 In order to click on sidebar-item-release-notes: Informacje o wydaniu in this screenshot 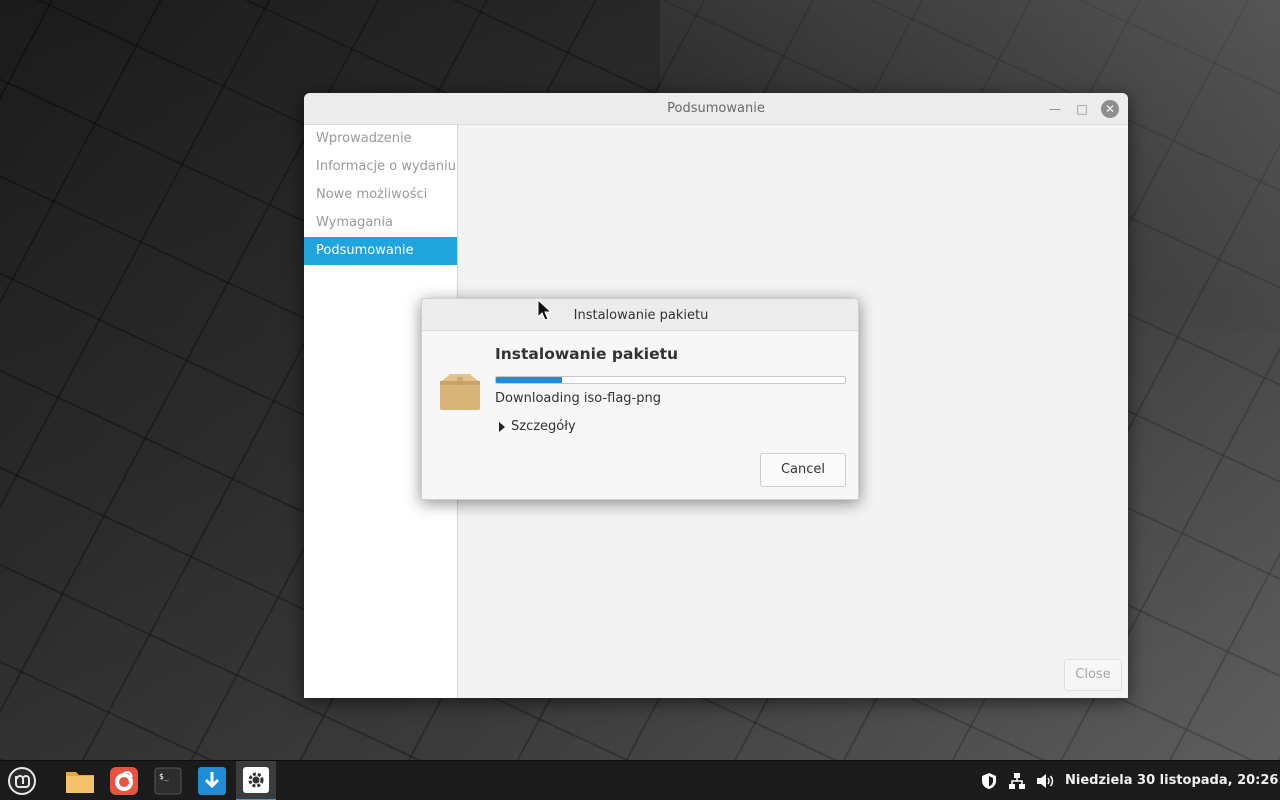, I will do `click(380, 167)`.